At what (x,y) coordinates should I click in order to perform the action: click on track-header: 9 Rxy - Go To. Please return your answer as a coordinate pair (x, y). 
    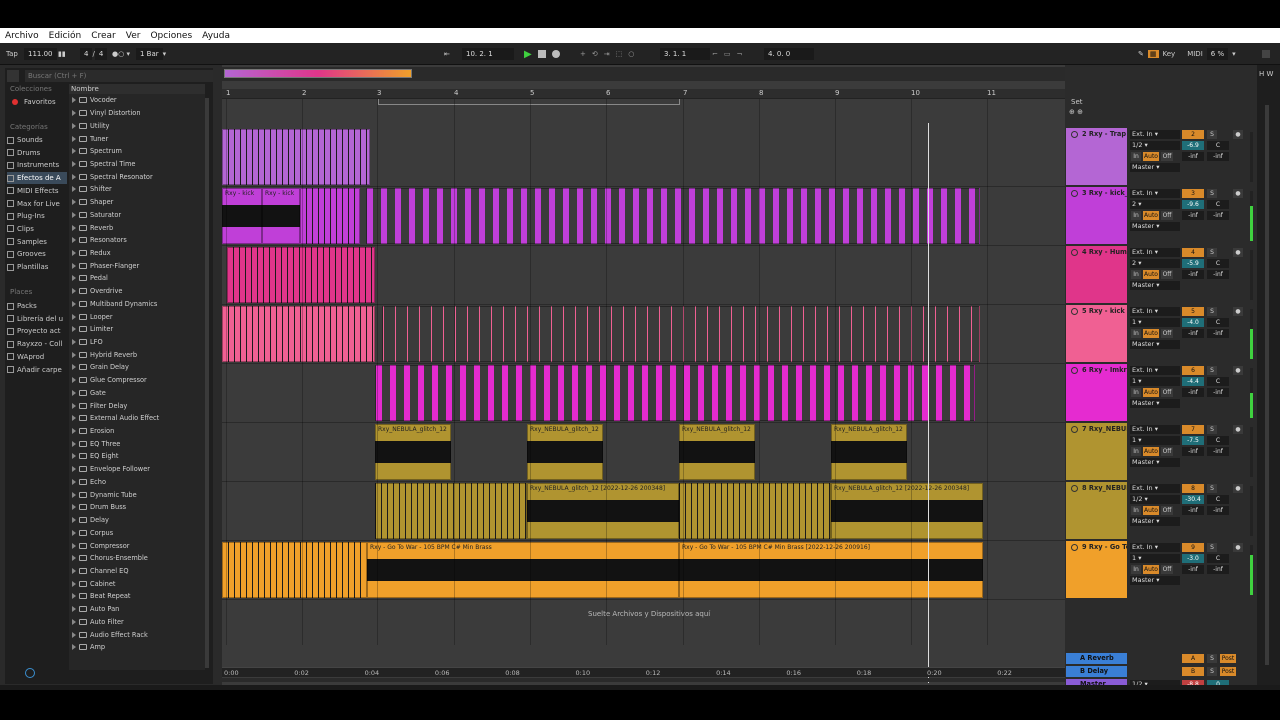
    Looking at the image, I should click on (1096, 569).